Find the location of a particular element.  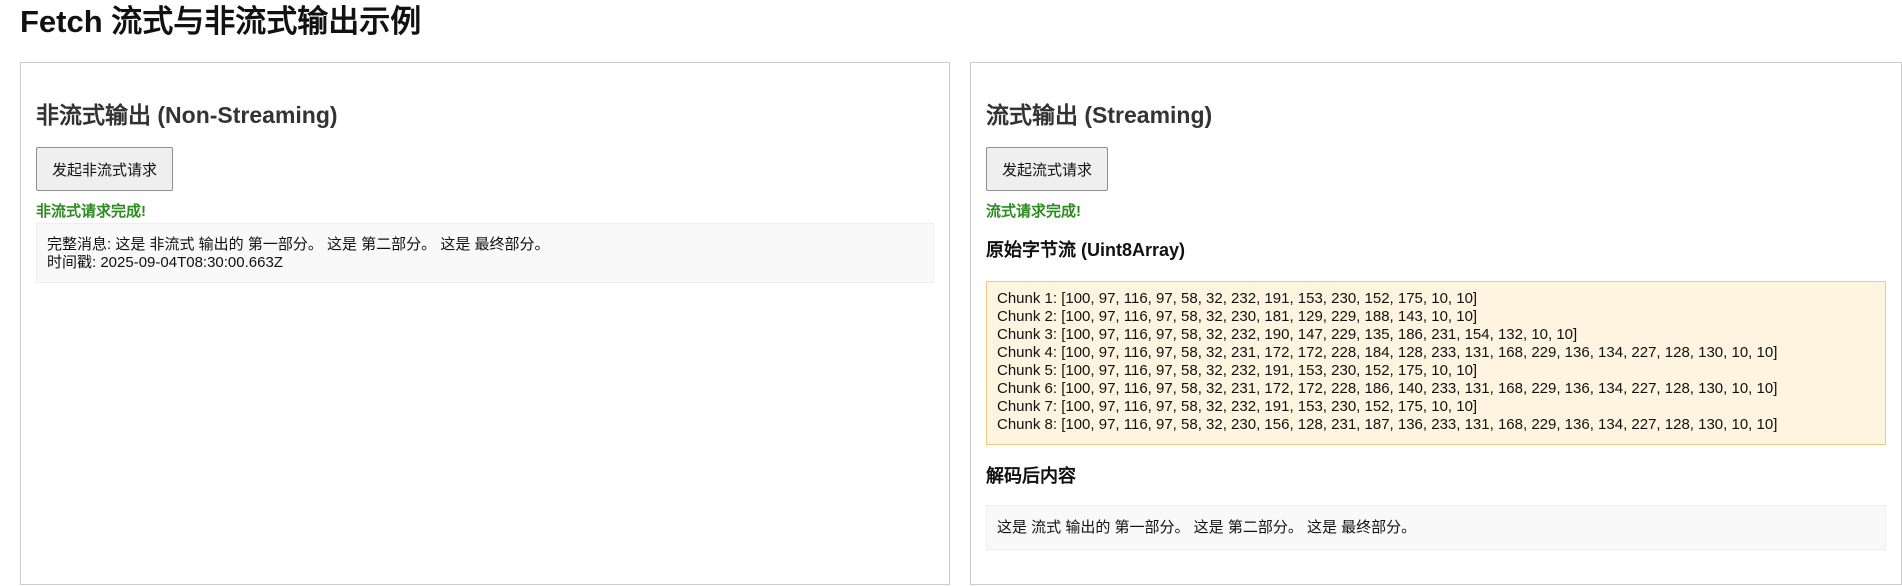

decoded-heading: 解码后内容 is located at coordinates (1031, 476).